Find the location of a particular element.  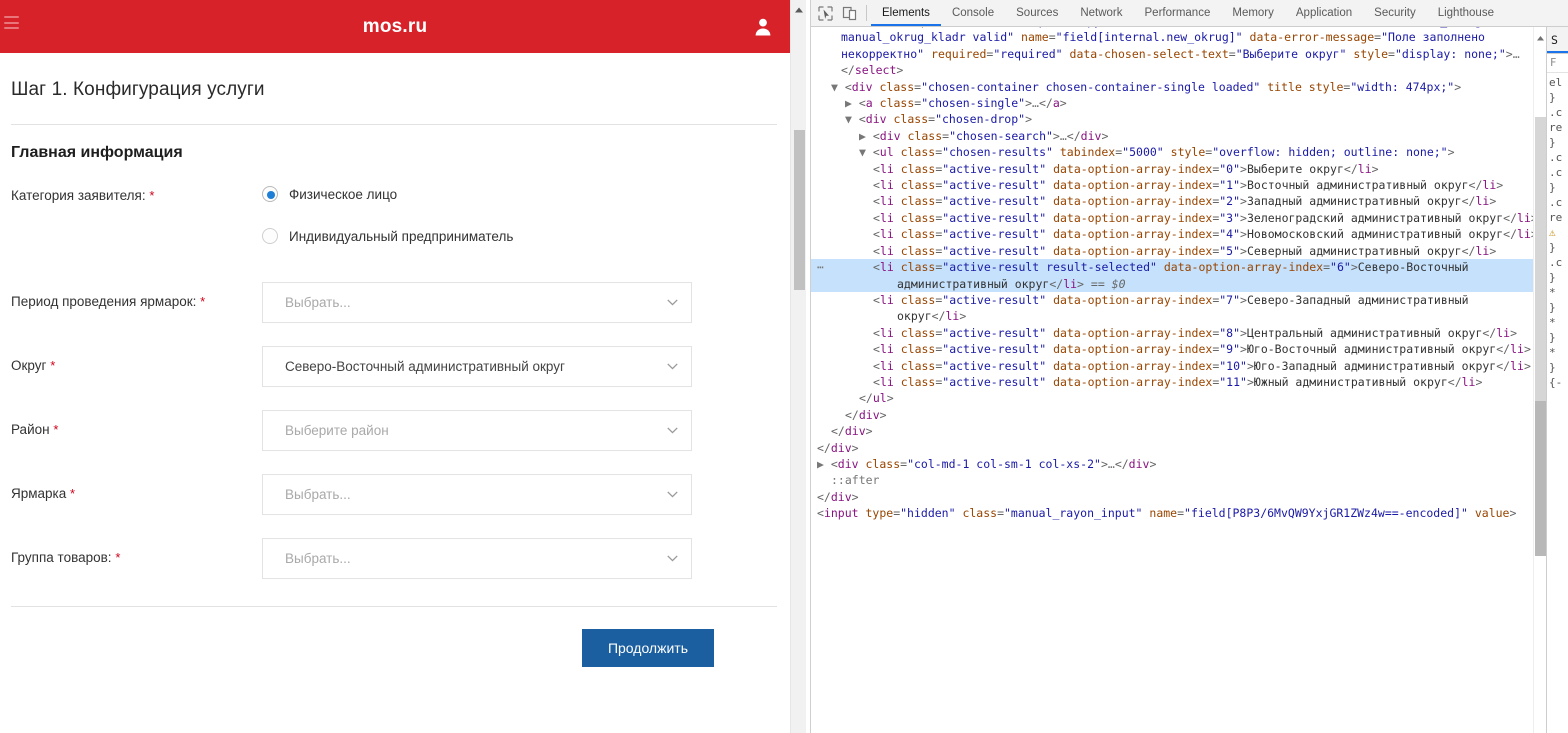

radio-option-individual: Физическое лицо is located at coordinates (526, 194).